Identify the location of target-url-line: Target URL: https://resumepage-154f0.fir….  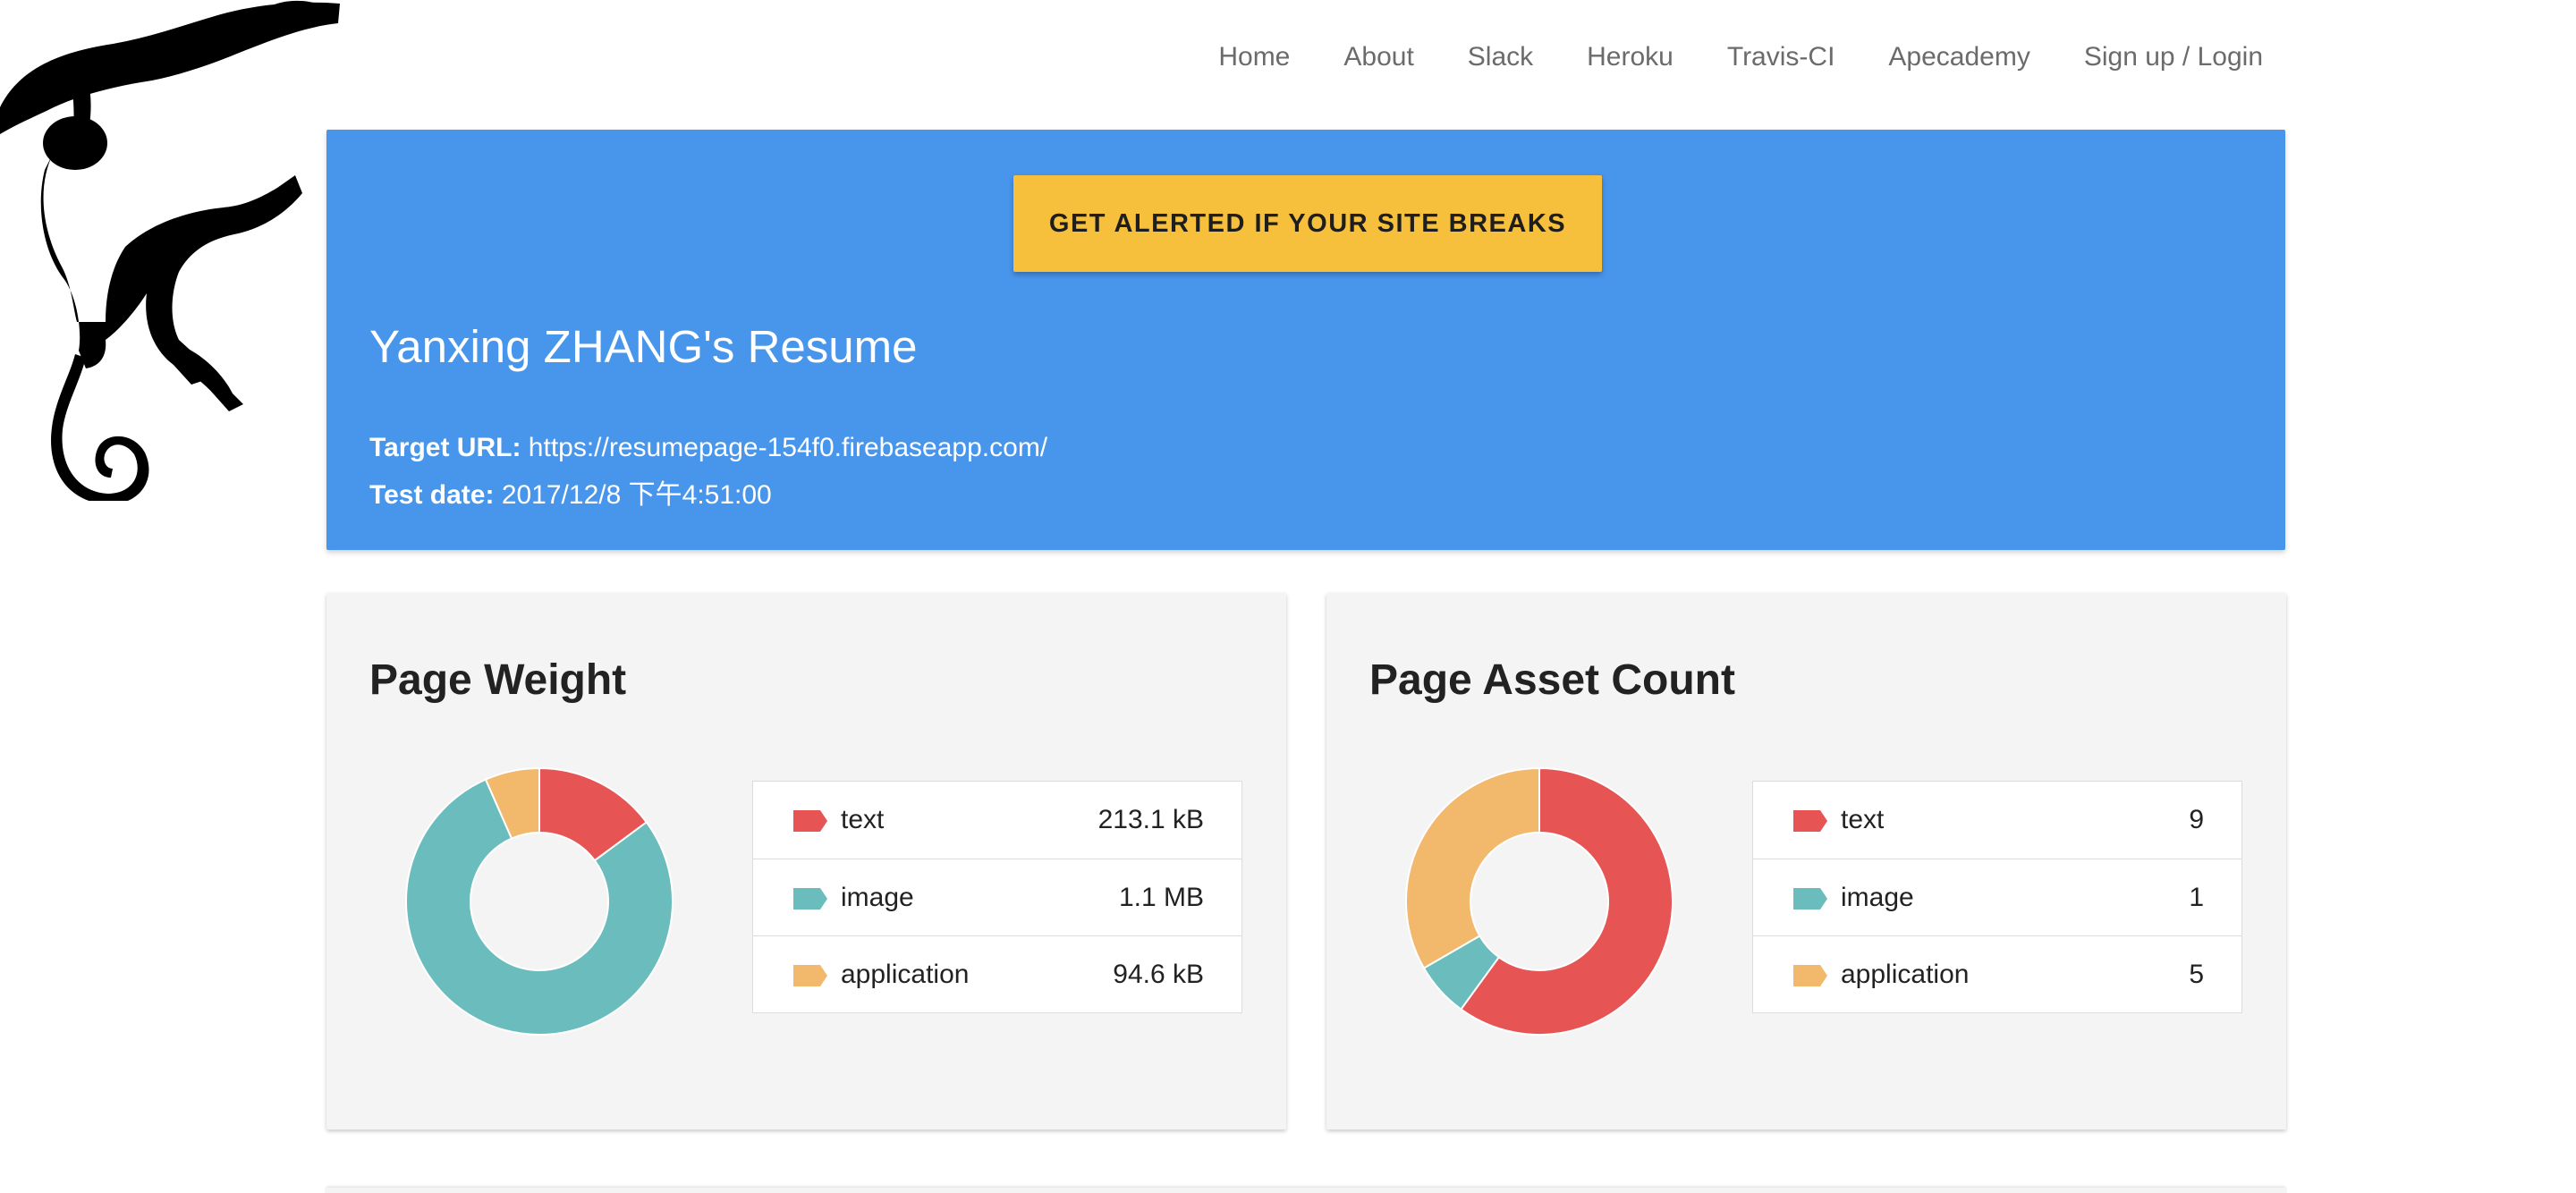
(708, 448).